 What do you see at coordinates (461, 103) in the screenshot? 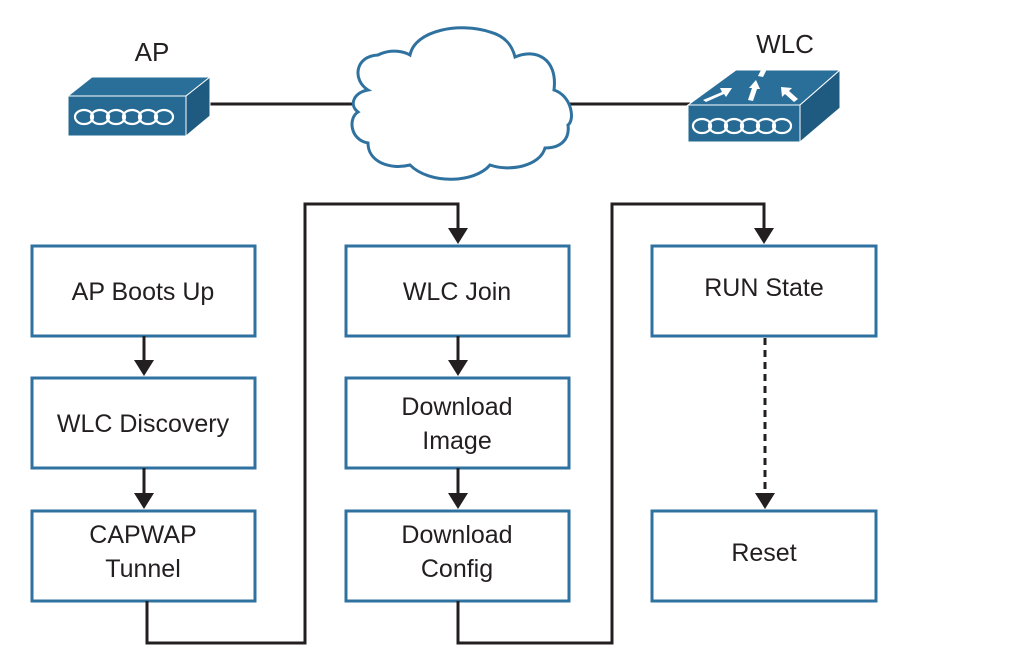
I see `network-cloud-icon` at bounding box center [461, 103].